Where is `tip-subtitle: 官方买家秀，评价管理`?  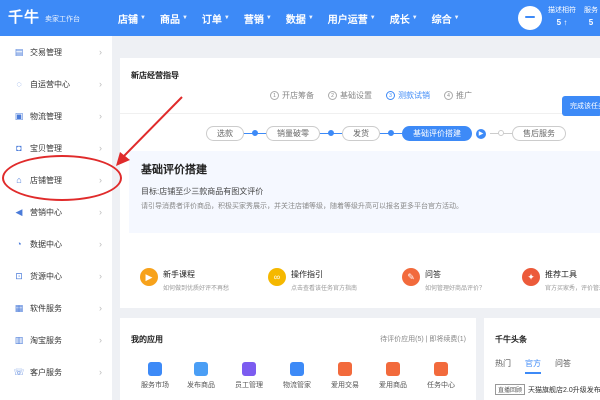 tip-subtitle: 官方买家秀，评价管理 is located at coordinates (572, 289).